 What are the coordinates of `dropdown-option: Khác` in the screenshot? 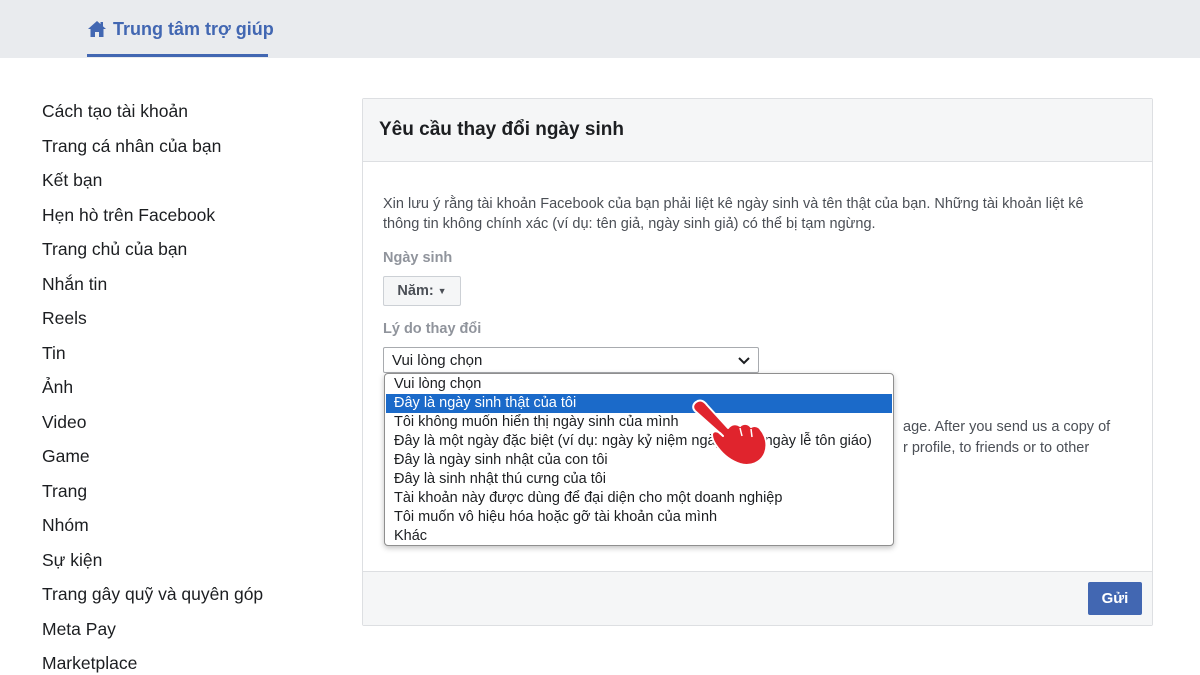 It's located at (639, 536).